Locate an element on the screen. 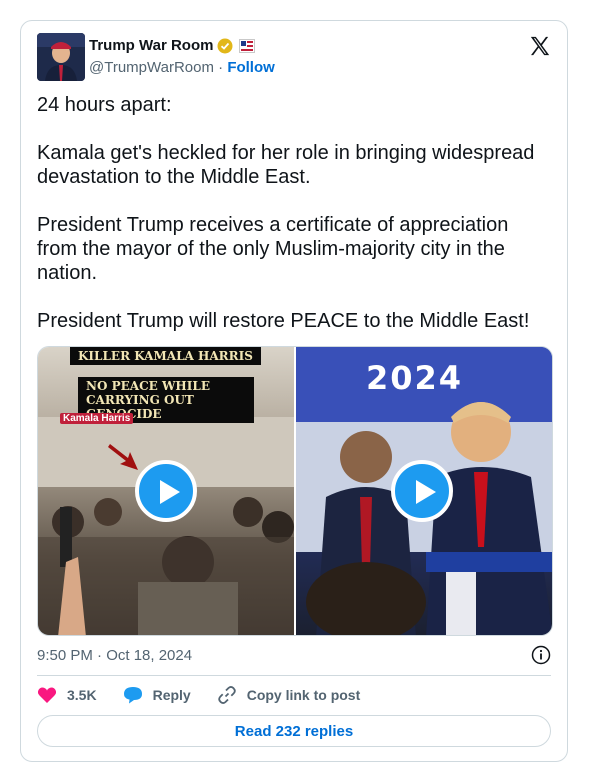  reply-bubble-icon is located at coordinates (132, 695).